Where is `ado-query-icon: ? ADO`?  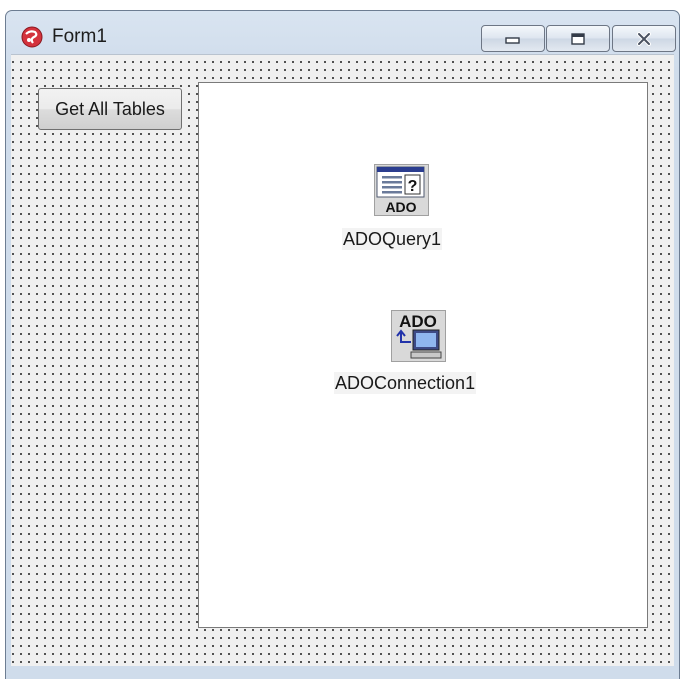
ado-query-icon: ? ADO is located at coordinates (401, 190).